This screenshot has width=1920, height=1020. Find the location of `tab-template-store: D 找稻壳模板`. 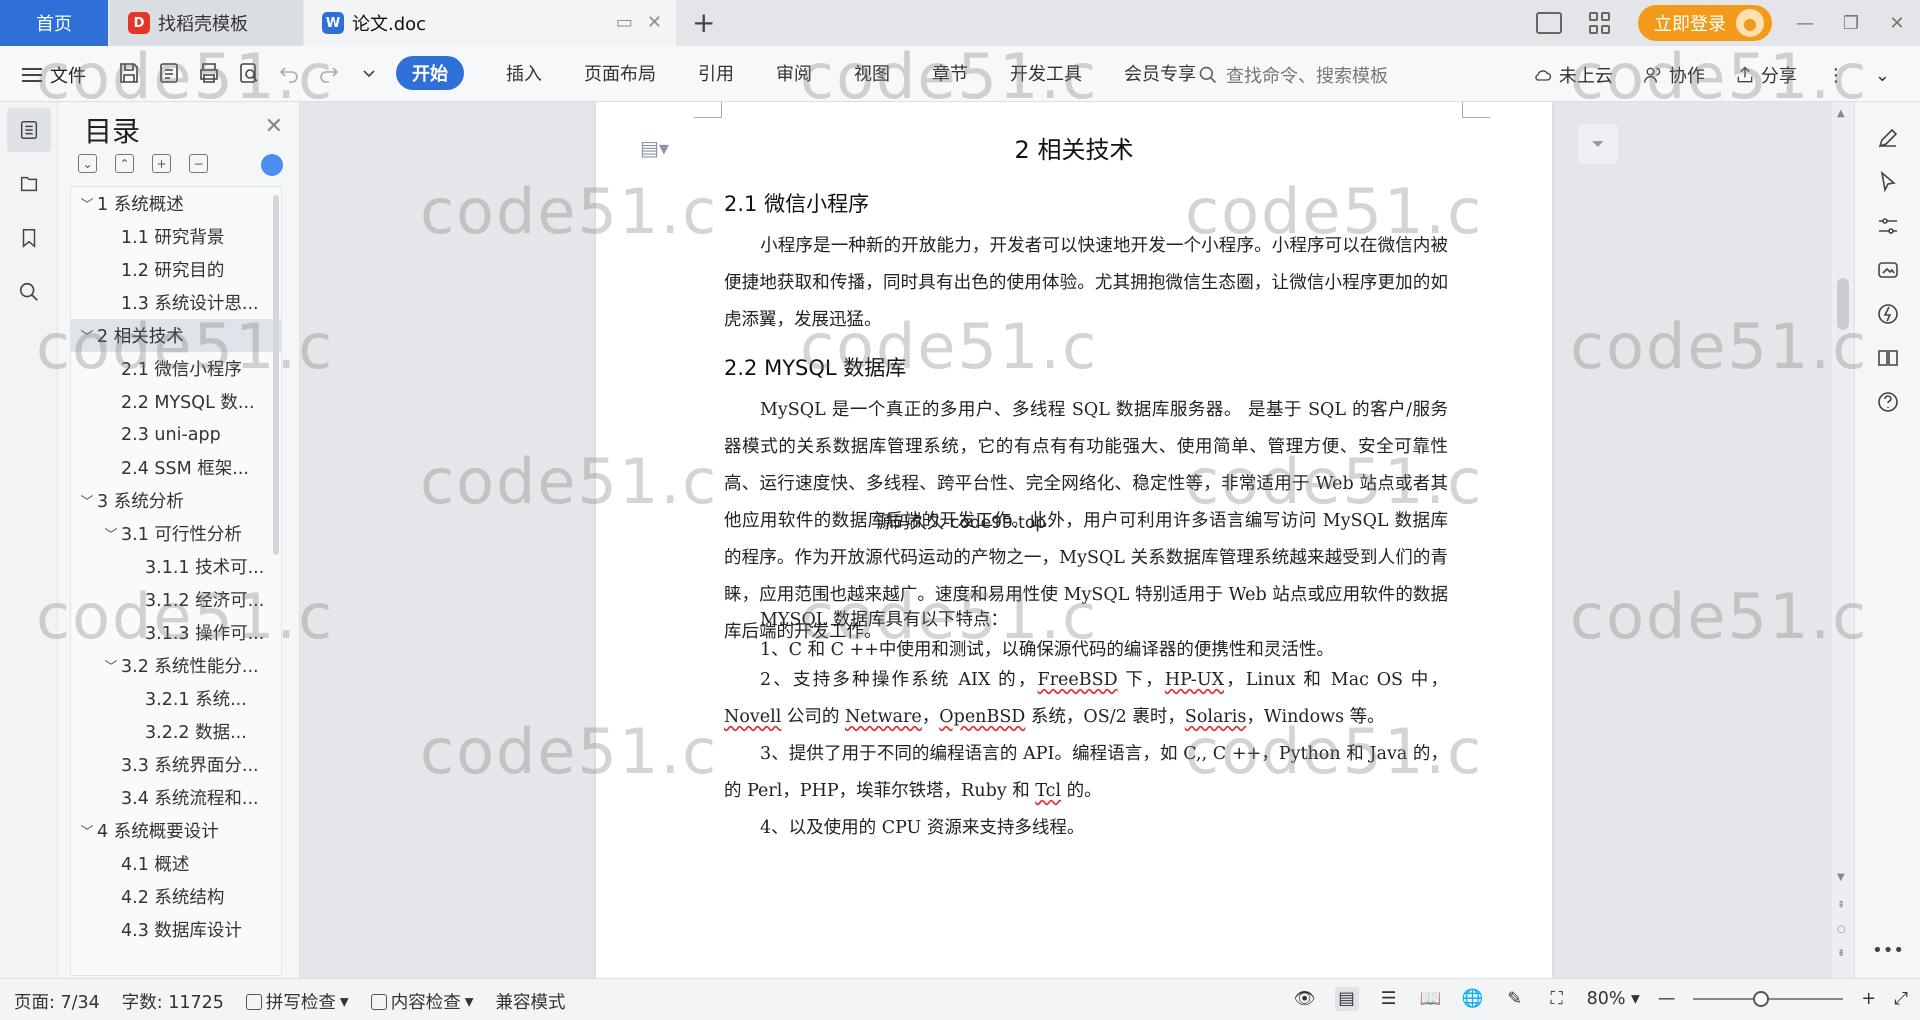

tab-template-store: D 找稻壳模板 is located at coordinates (206, 23).